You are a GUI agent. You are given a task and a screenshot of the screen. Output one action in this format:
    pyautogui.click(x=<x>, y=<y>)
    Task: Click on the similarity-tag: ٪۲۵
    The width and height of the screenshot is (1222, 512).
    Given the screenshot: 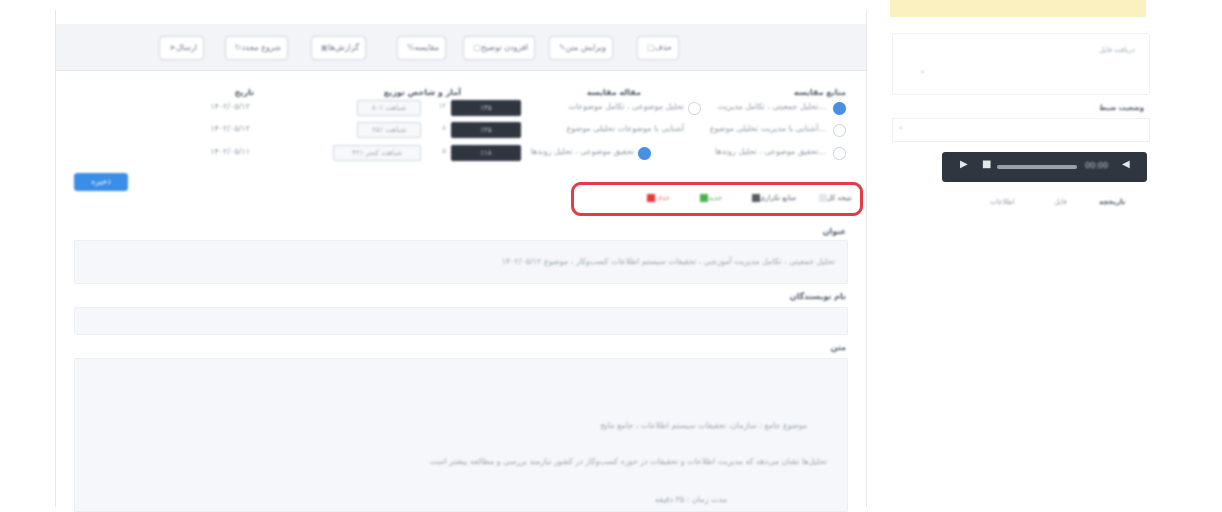 What is the action you would take?
    pyautogui.click(x=486, y=130)
    